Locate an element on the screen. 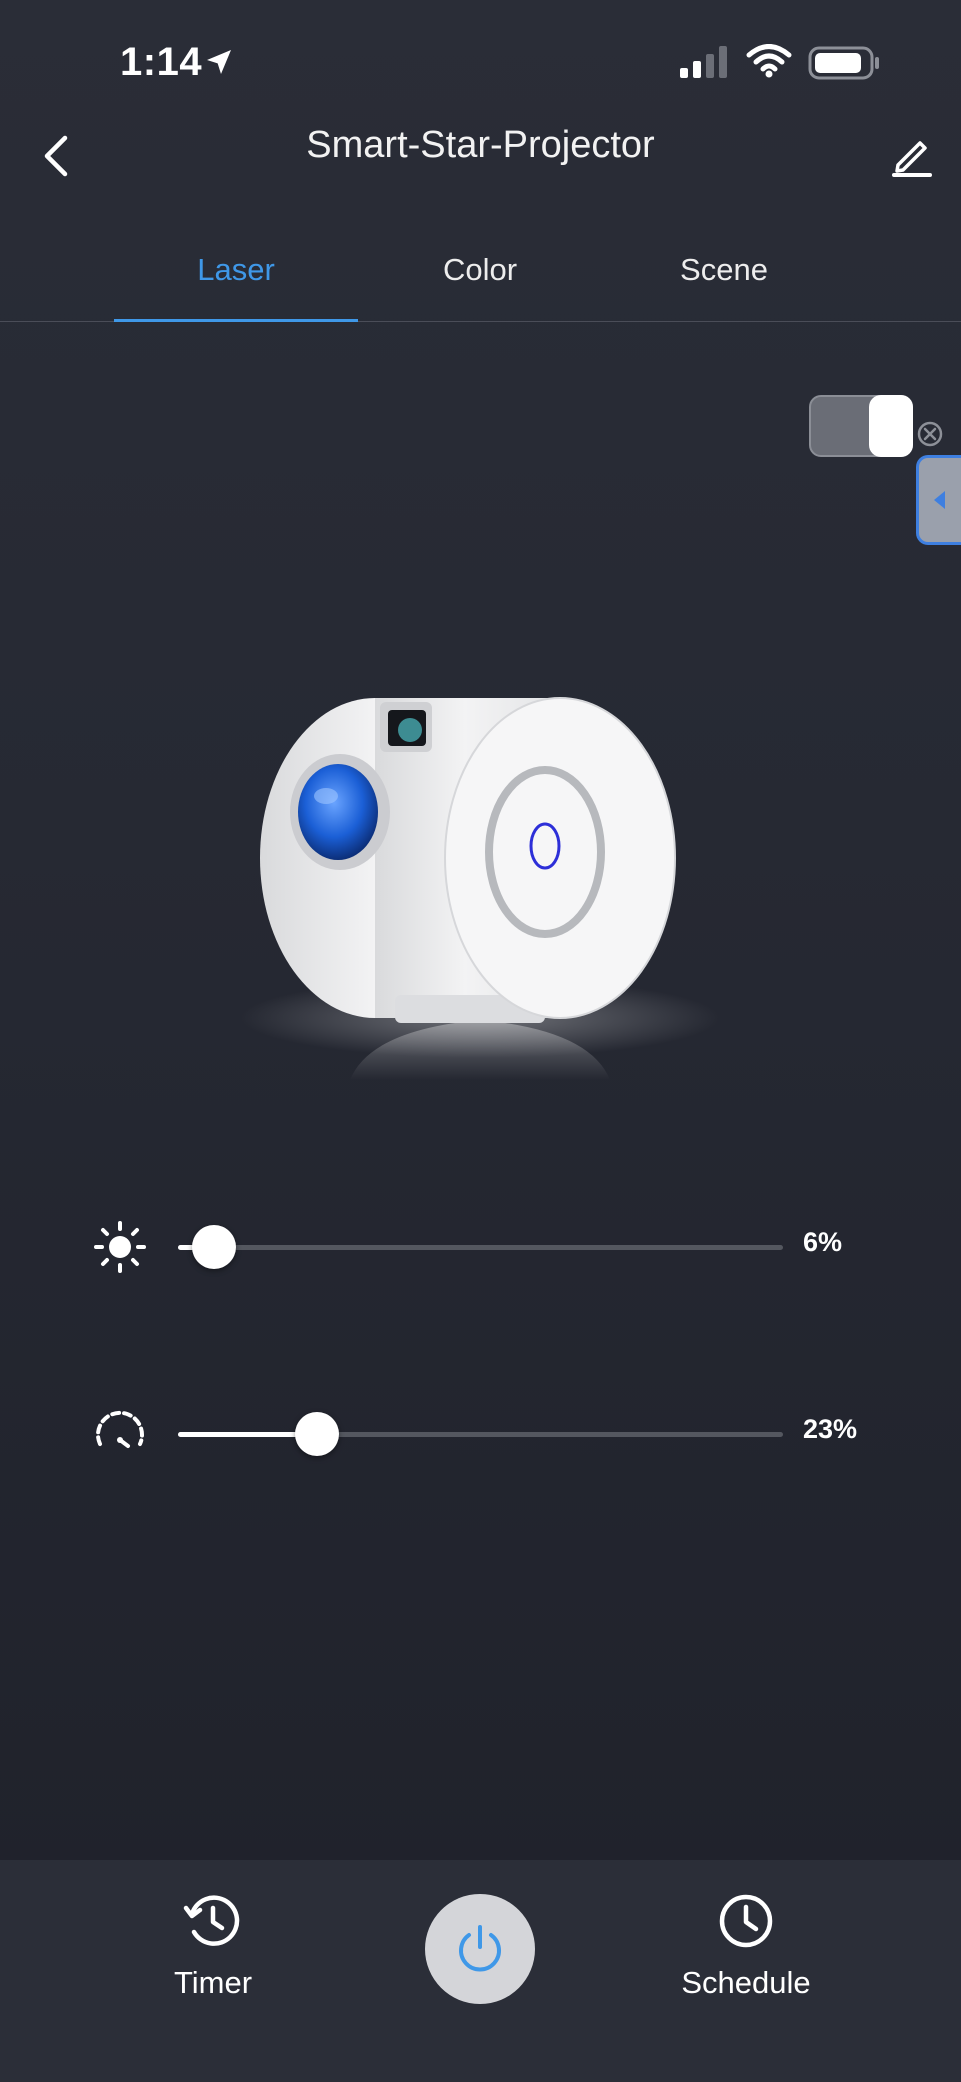 Image resolution: width=961 pixels, height=2082 pixels. schedule-button: Schedule is located at coordinates (746, 1945).